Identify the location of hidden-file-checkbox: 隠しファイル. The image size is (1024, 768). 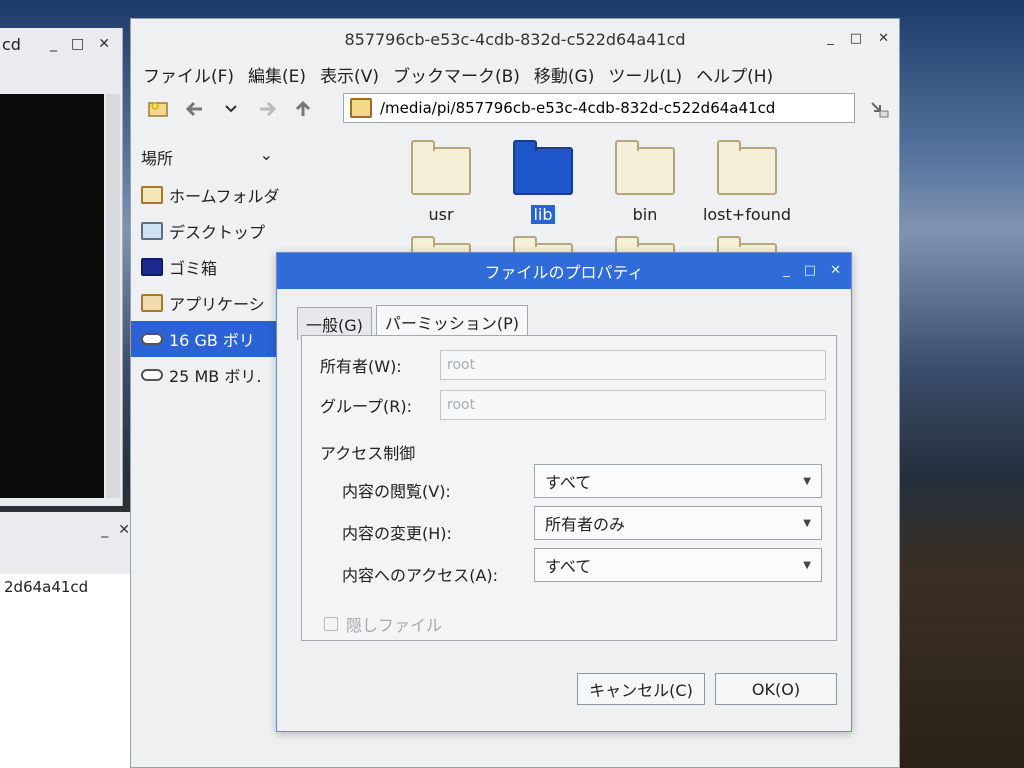
(383, 624).